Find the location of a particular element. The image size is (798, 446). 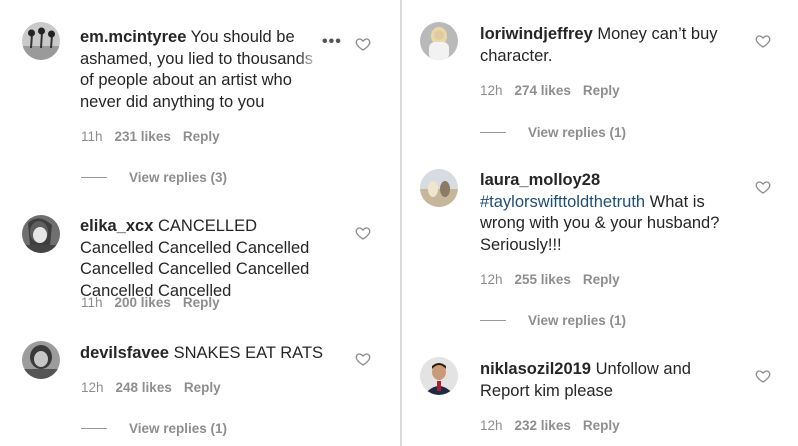

comment-text: devilsfavee SNAKES EAT RATS is located at coordinates (210, 354).